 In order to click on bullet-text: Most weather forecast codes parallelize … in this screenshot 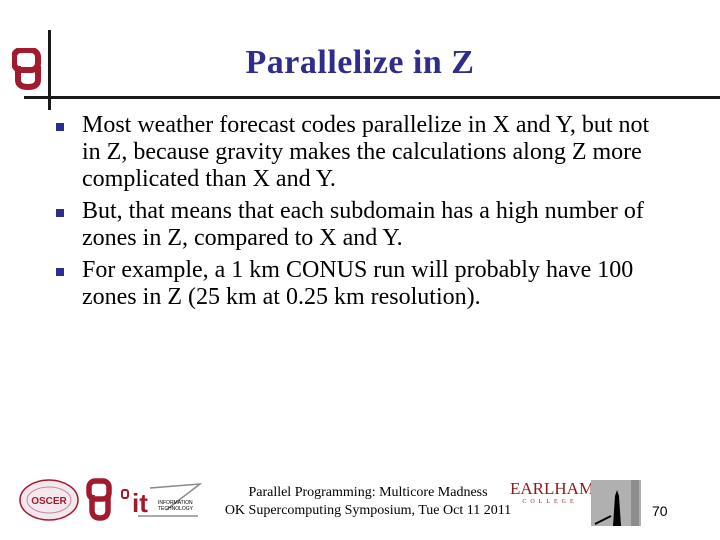, I will do `click(366, 152)`.